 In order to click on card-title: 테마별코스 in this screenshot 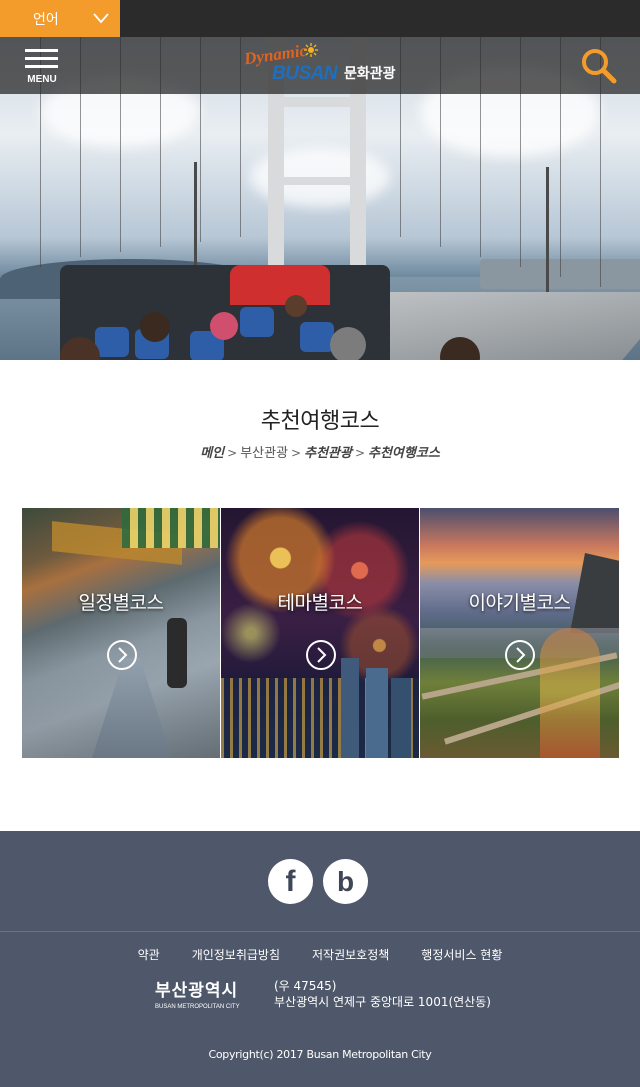, I will do `click(320, 603)`.